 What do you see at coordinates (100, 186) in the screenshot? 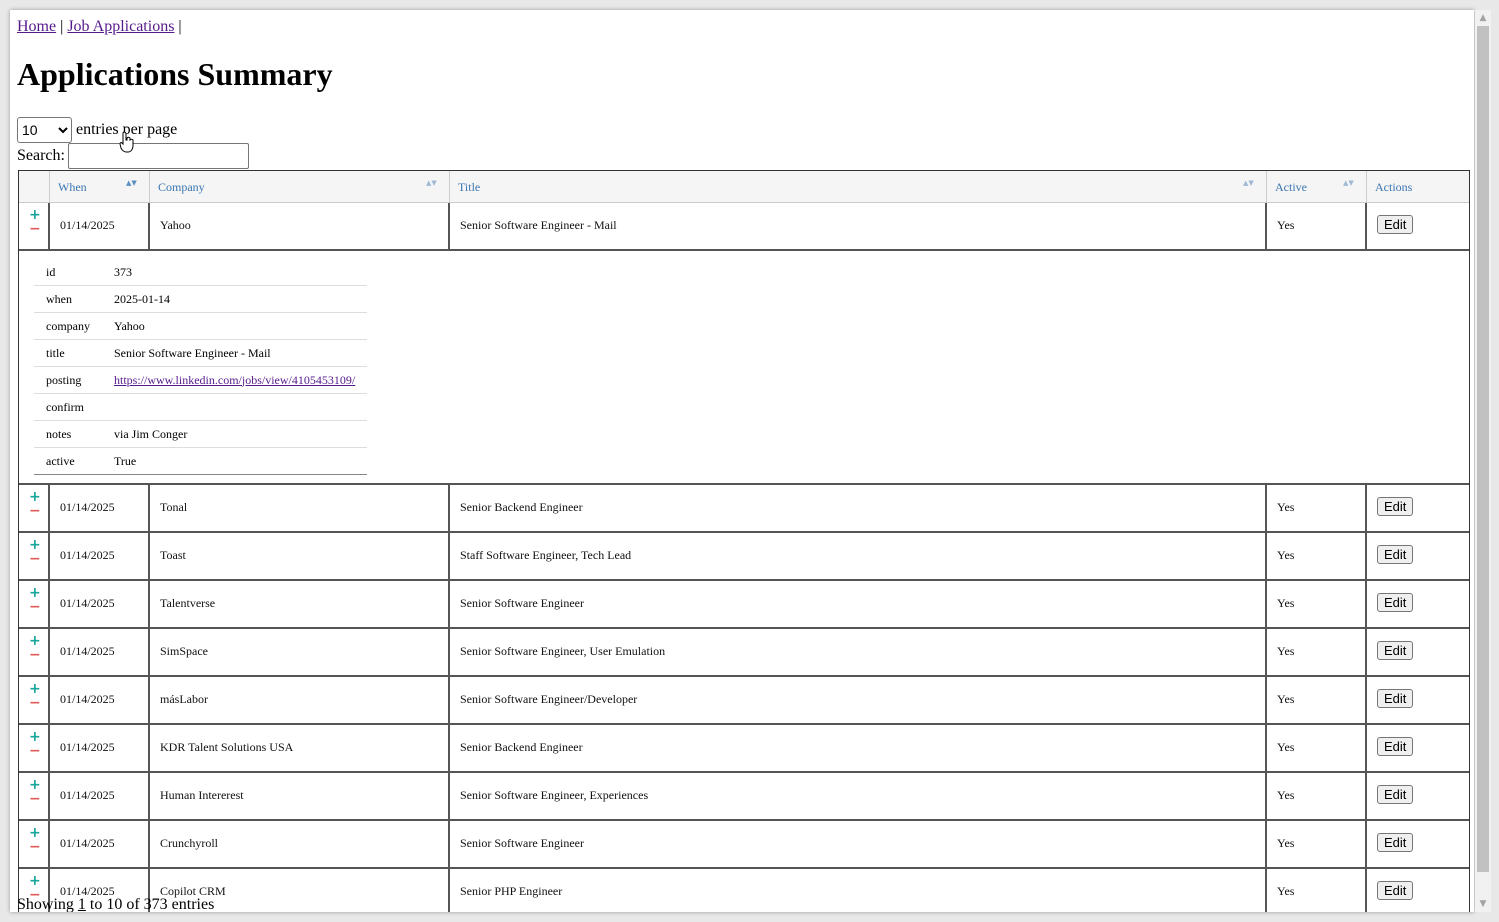
I see `header-when: When ▲▼` at bounding box center [100, 186].